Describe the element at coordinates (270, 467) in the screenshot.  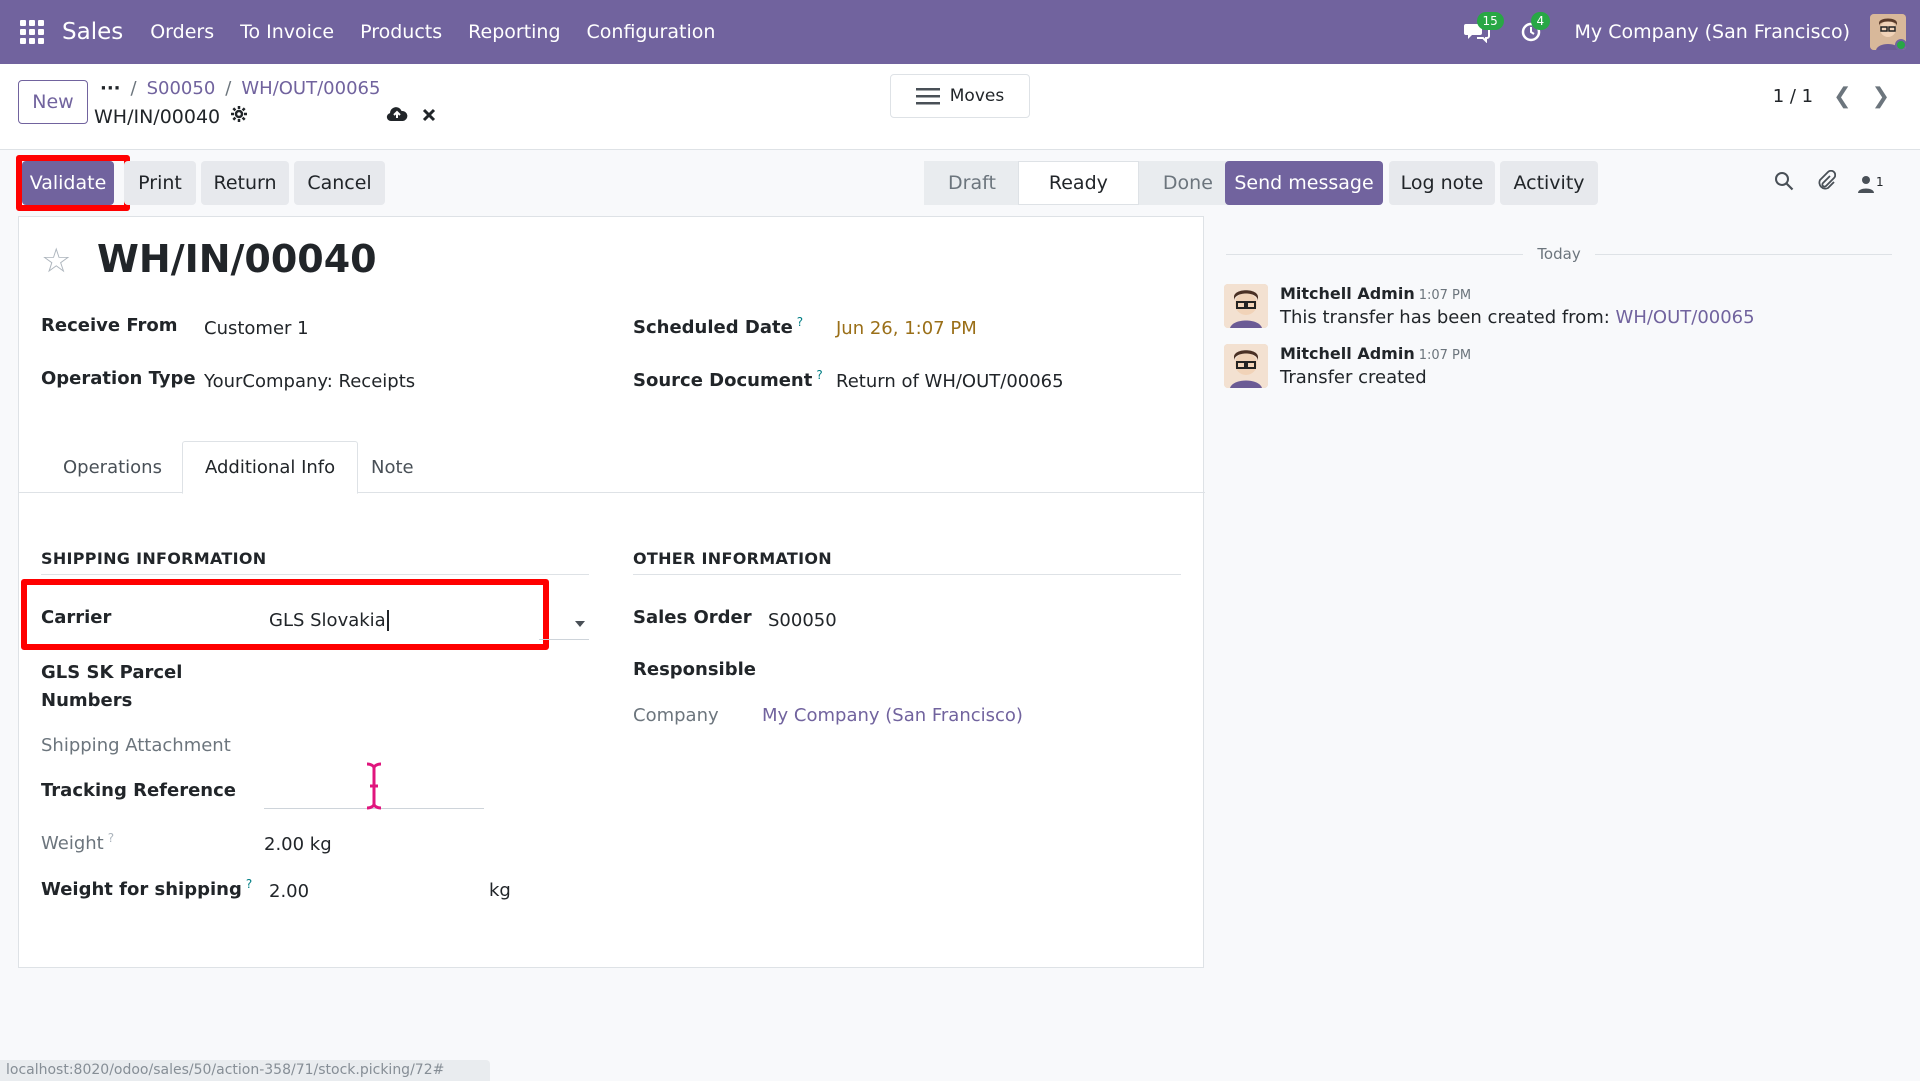
I see `tab-additional-info: Additional Info` at that location.